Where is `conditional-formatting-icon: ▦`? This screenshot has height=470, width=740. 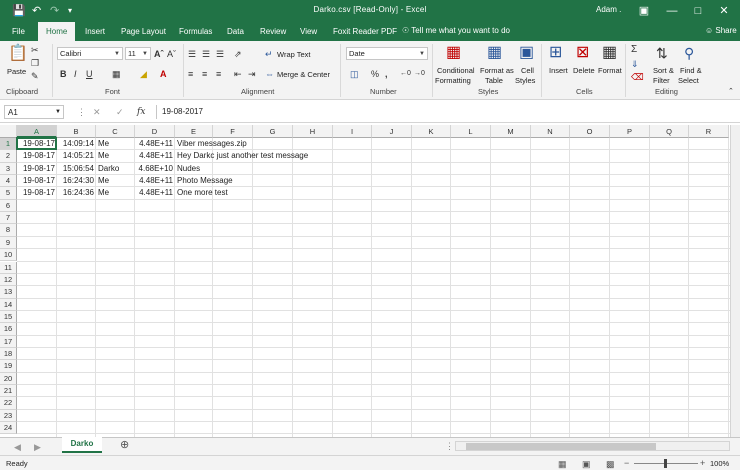
conditional-formatting-icon: ▦ is located at coordinates (453, 53).